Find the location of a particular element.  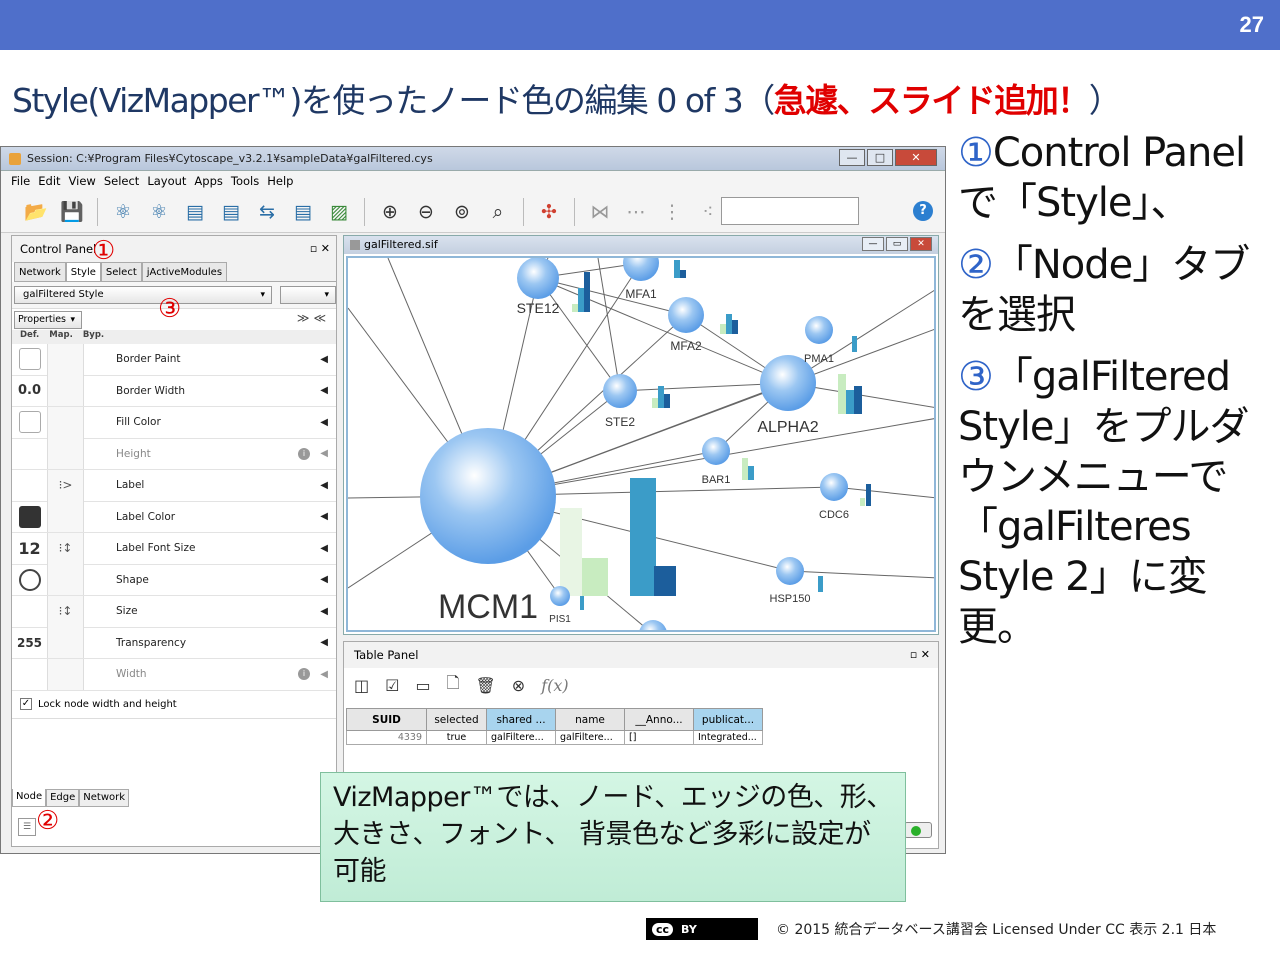

menu-view: View is located at coordinates (82, 181).